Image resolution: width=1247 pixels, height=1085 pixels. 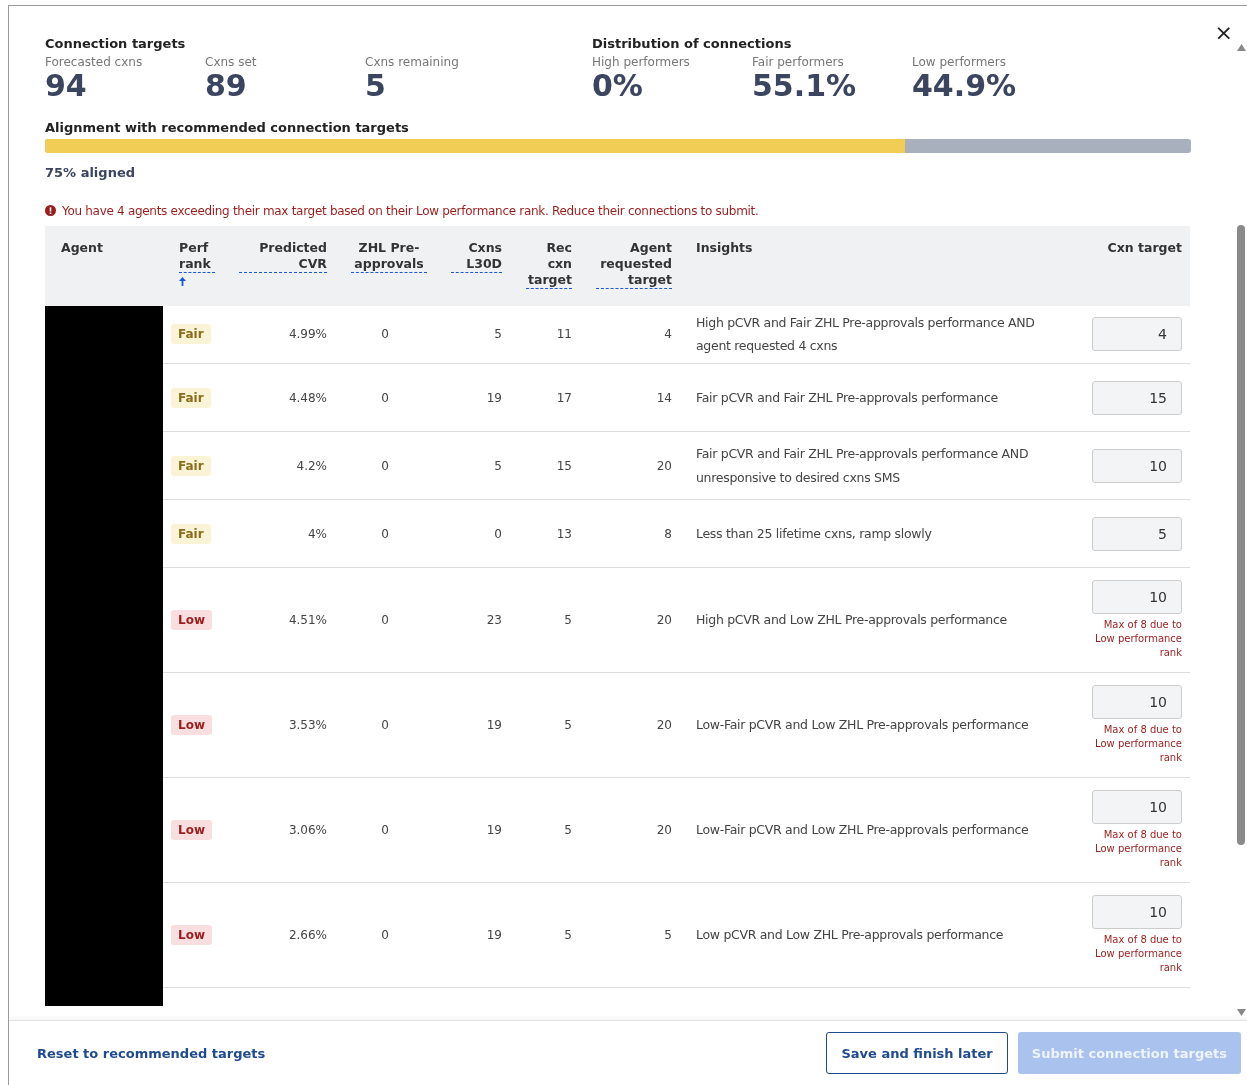 I want to click on column-header: Predicted CVR, so click(x=283, y=256).